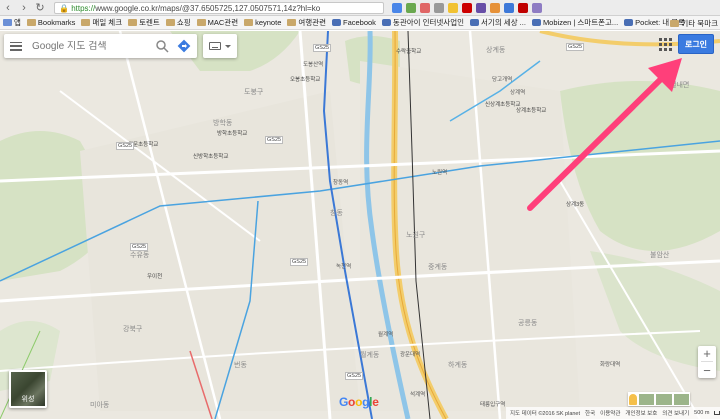 This screenshot has width=720, height=419. I want to click on place-label: 오봉초등학교, so click(305, 79).